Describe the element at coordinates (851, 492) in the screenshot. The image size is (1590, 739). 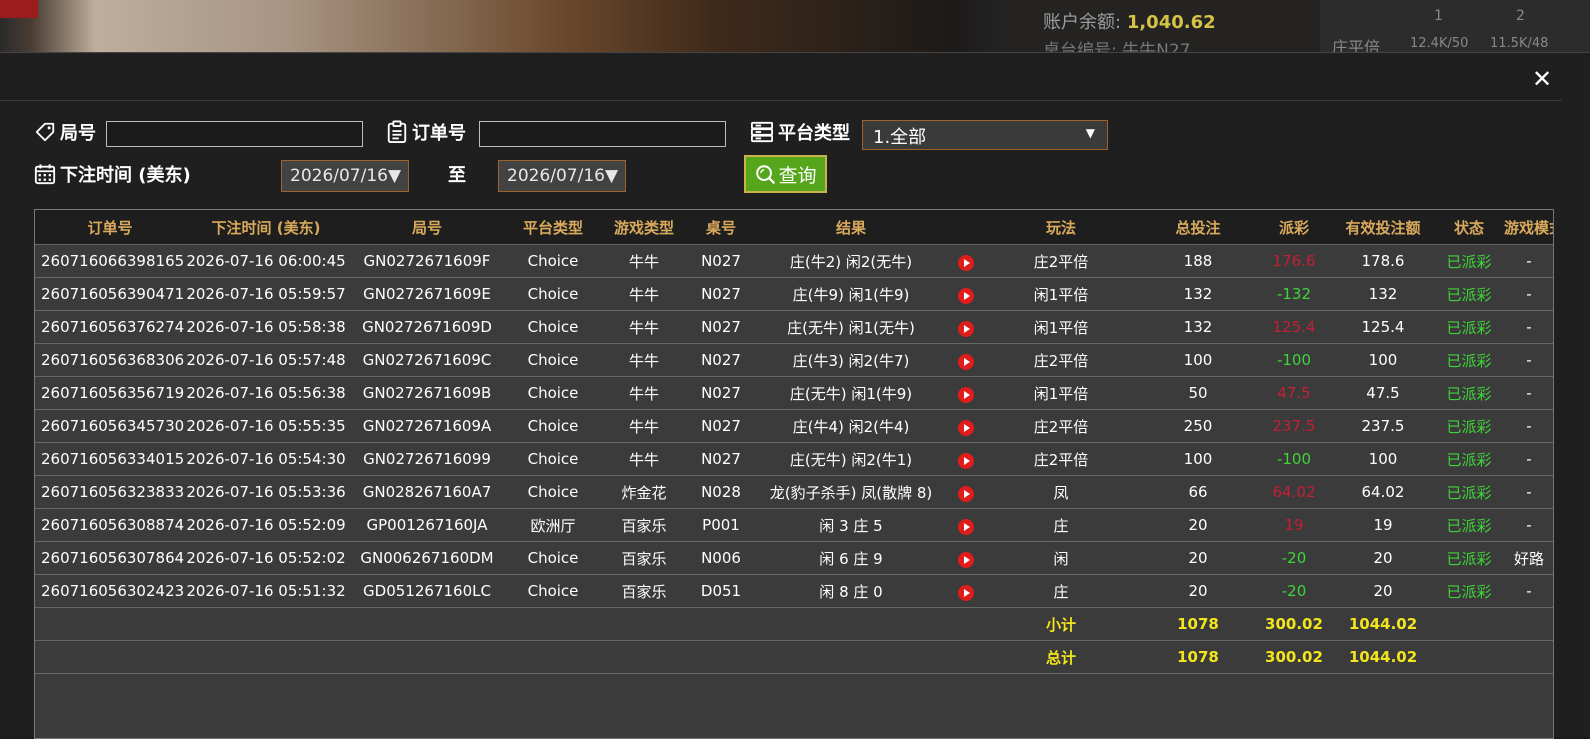
I see `result-cell: 龙(豹子杀手) 凤(散牌 8)` at that location.